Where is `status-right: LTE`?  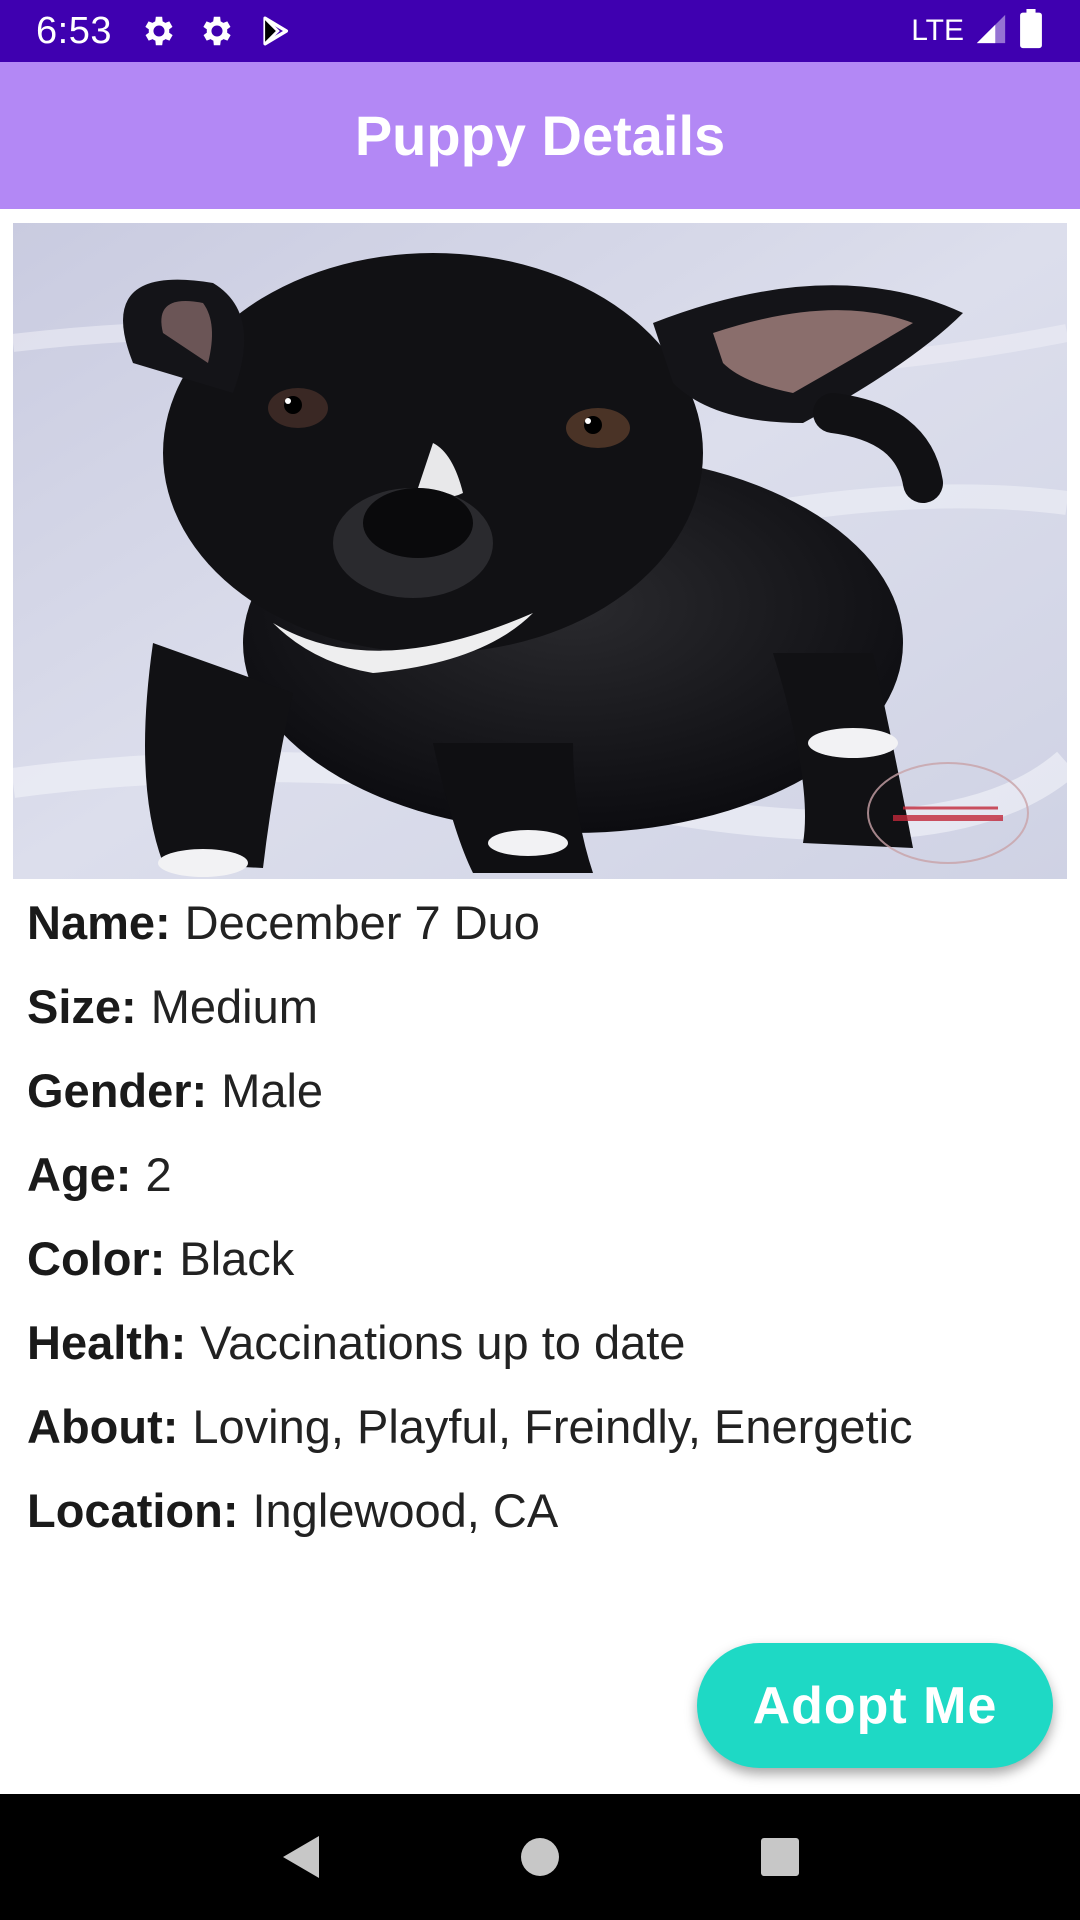 status-right: LTE is located at coordinates (977, 31).